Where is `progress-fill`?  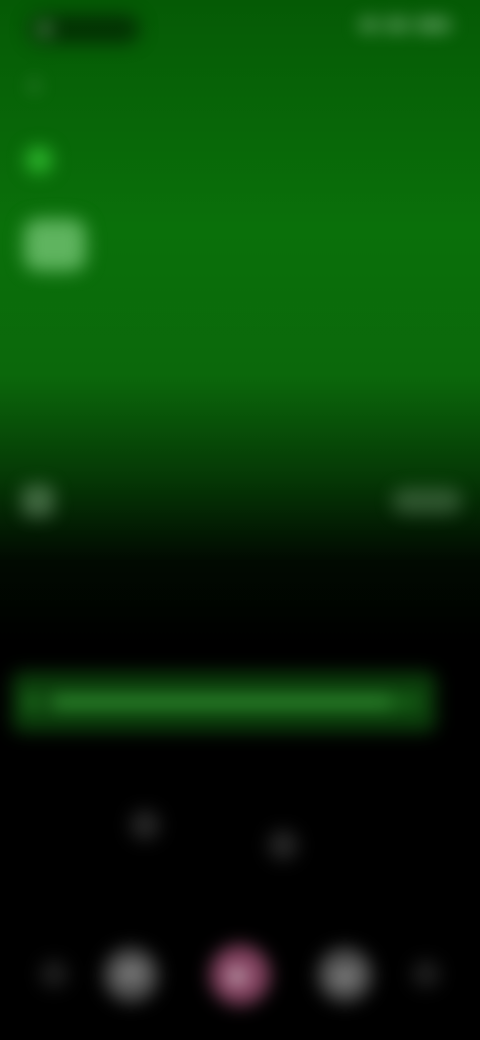 progress-fill is located at coordinates (221, 702).